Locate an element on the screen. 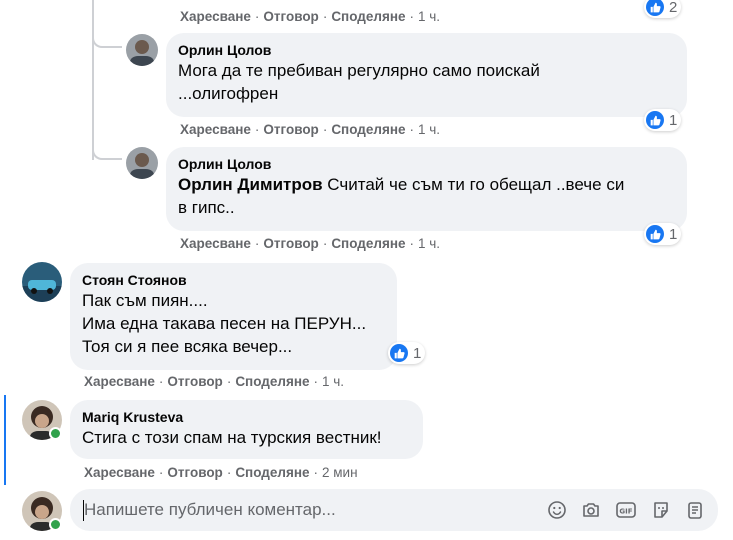 This screenshot has height=540, width=733. new-comment-indicator is located at coordinates (5, 440).